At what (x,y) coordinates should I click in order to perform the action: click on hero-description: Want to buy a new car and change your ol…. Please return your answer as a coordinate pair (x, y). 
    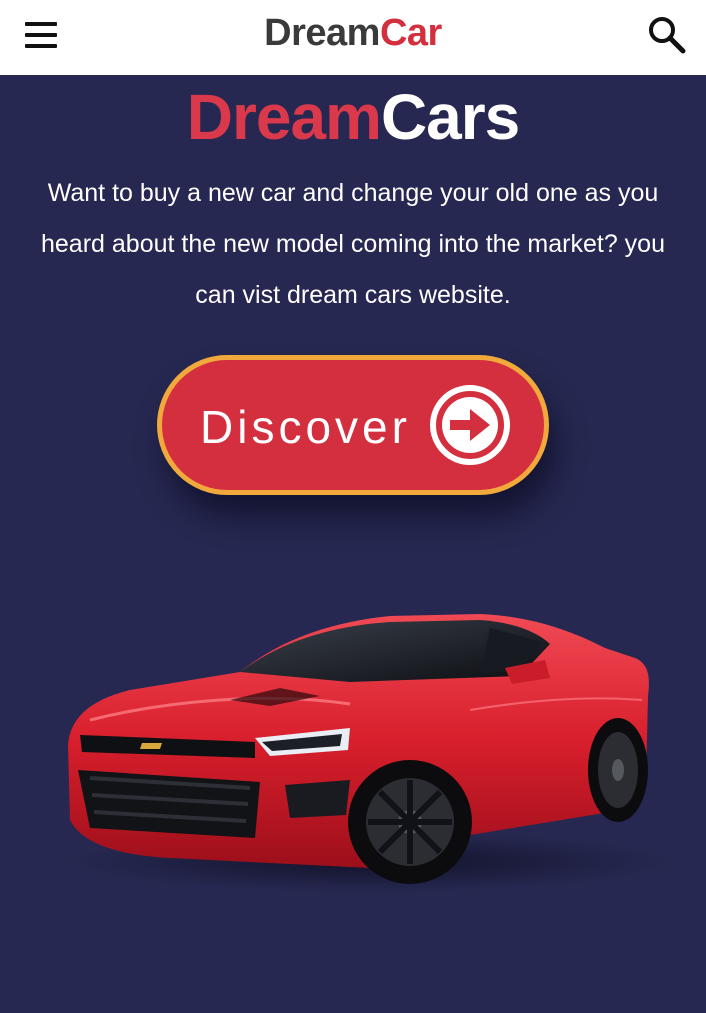
    Looking at the image, I should click on (353, 244).